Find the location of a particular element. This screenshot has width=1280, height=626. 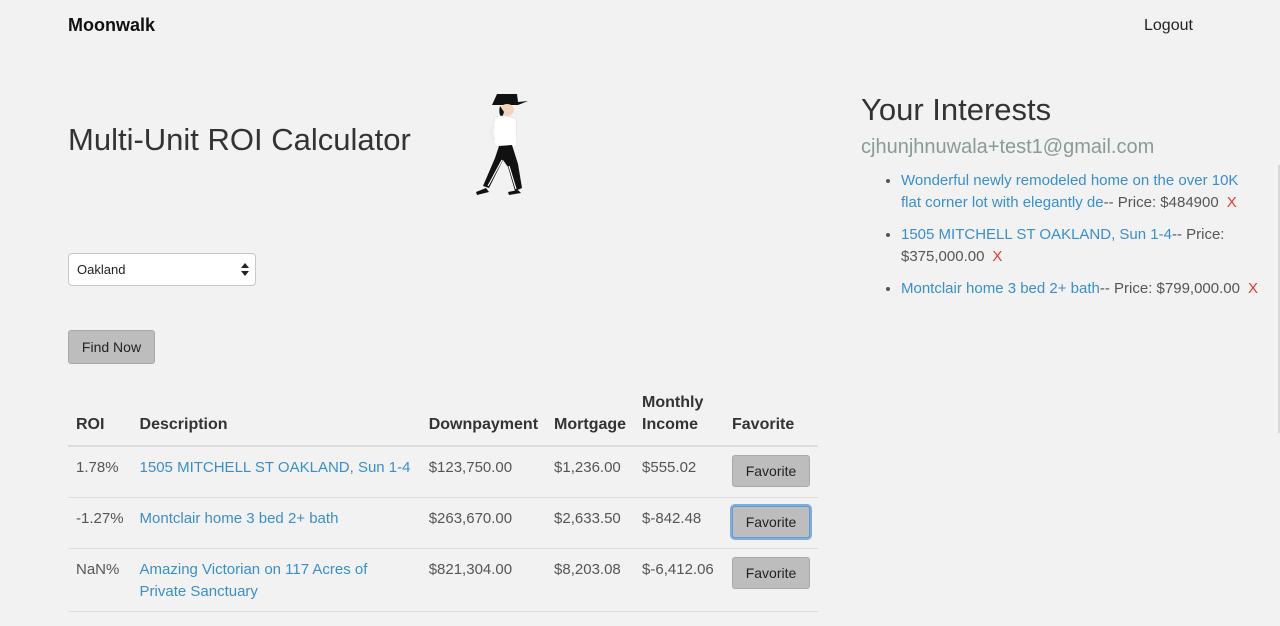

listing-link: Montclair home 3 bed 2+ bath is located at coordinates (239, 518).